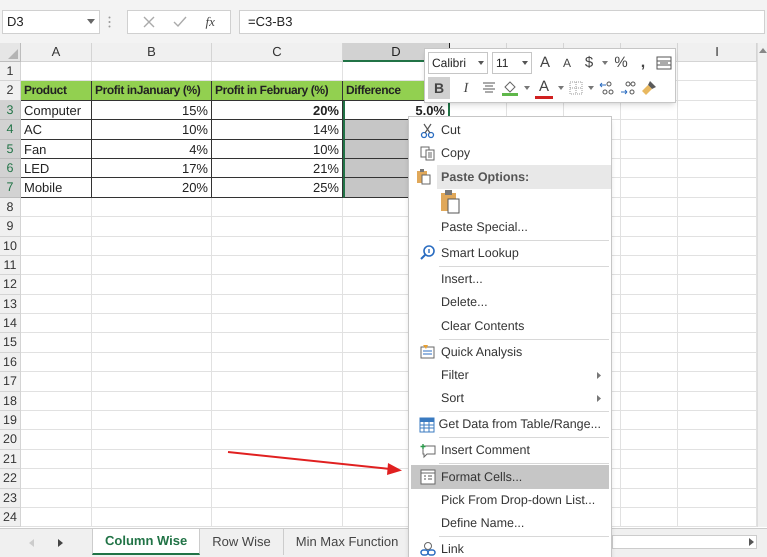 This screenshot has width=767, height=557. What do you see at coordinates (643, 63) in the screenshot?
I see `comma-button: ,` at bounding box center [643, 63].